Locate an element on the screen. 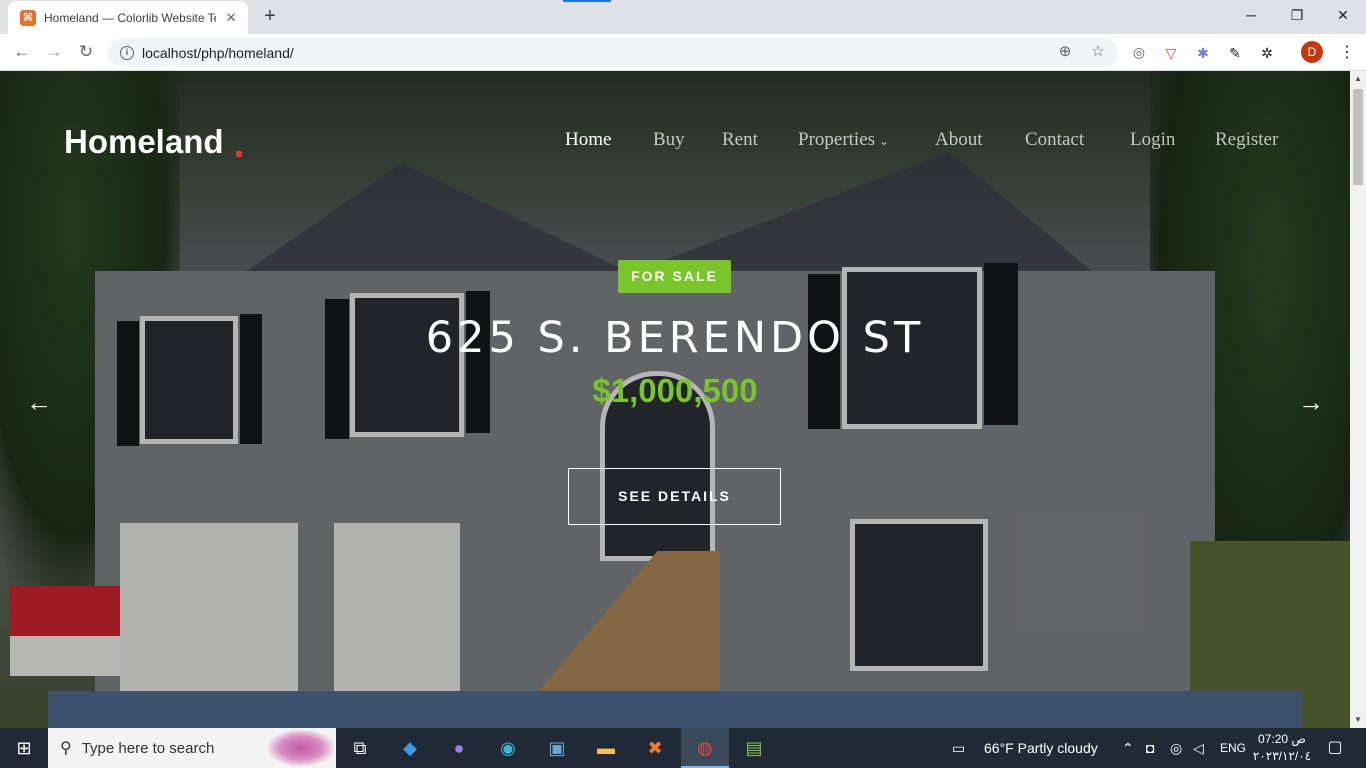 The width and height of the screenshot is (1366, 768). forward-button: → is located at coordinates (54, 52).